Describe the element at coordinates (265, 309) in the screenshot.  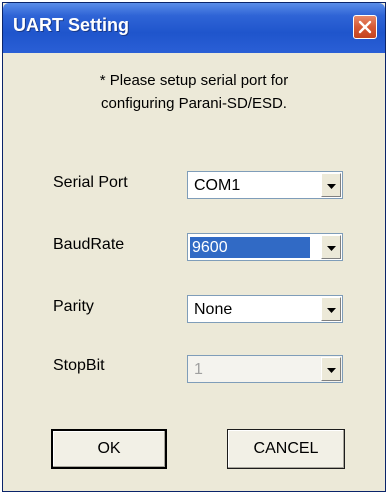
I see `parity-select: None` at that location.